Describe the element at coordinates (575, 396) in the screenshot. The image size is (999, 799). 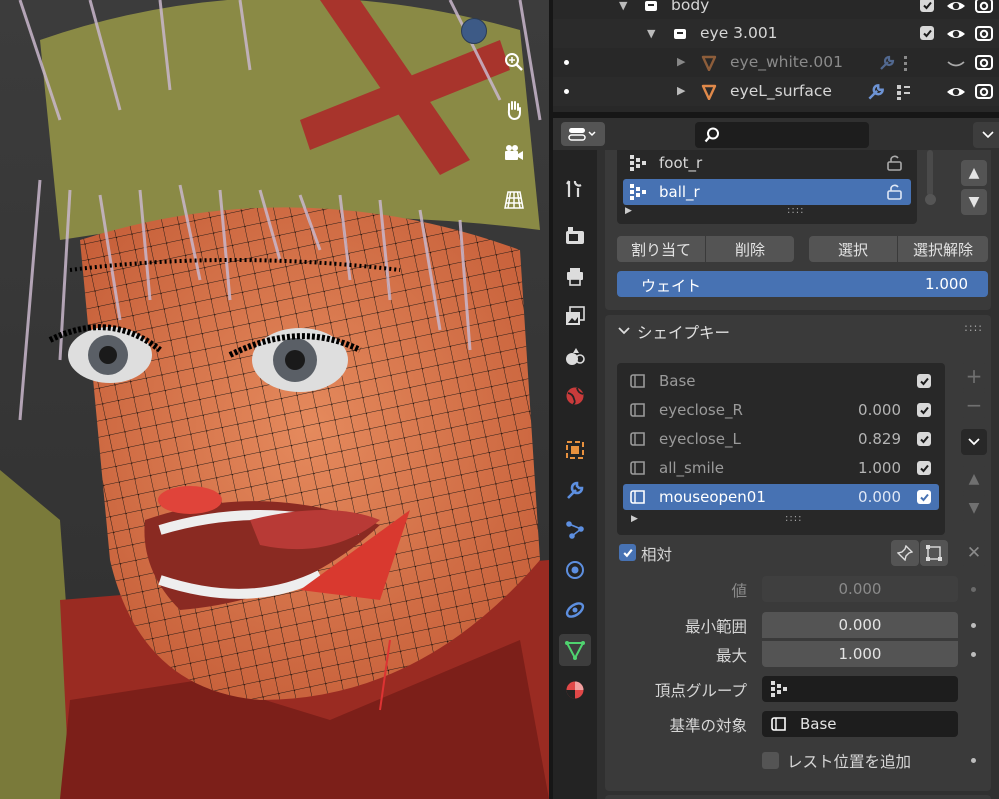
I see `tab-world` at that location.